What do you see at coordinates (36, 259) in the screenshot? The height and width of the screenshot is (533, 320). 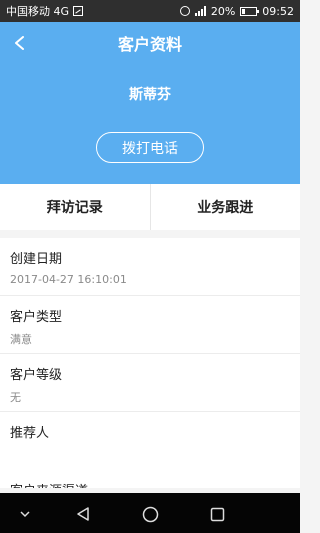 I see `field-label: 创建日期` at bounding box center [36, 259].